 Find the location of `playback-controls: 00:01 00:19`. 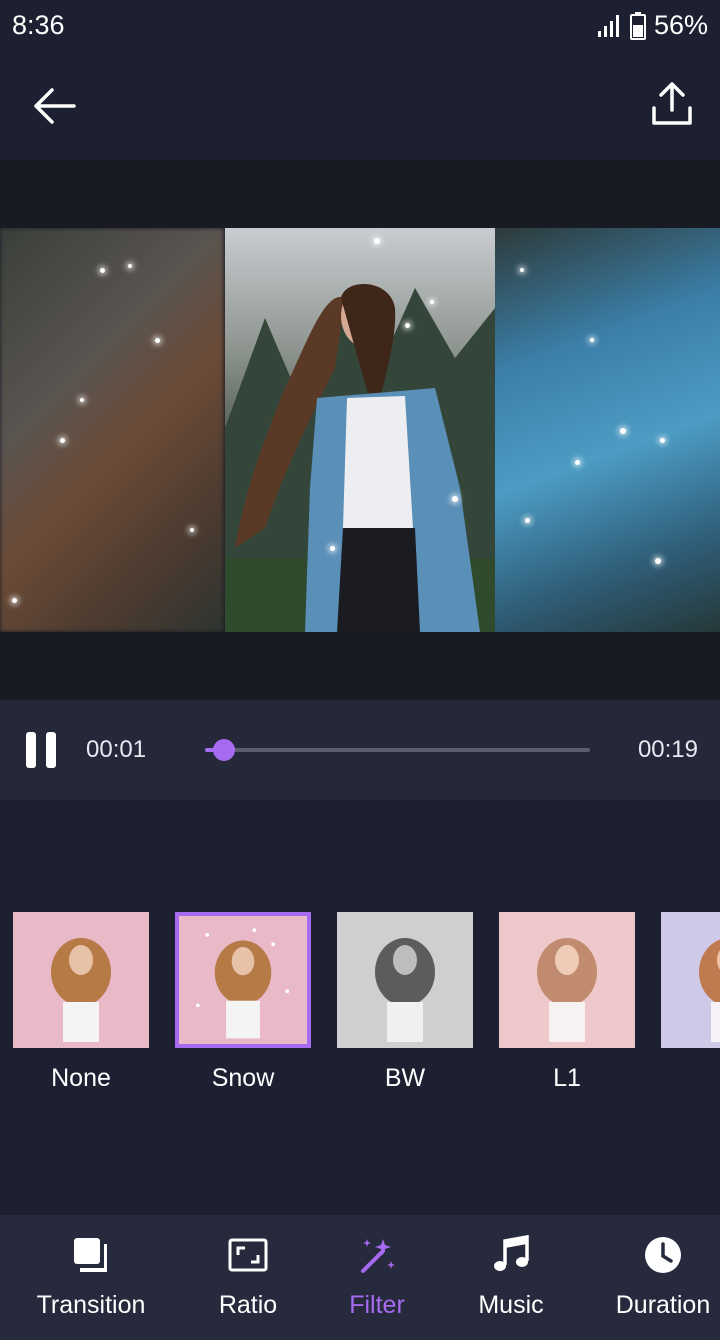

playback-controls: 00:01 00:19 is located at coordinates (360, 750).